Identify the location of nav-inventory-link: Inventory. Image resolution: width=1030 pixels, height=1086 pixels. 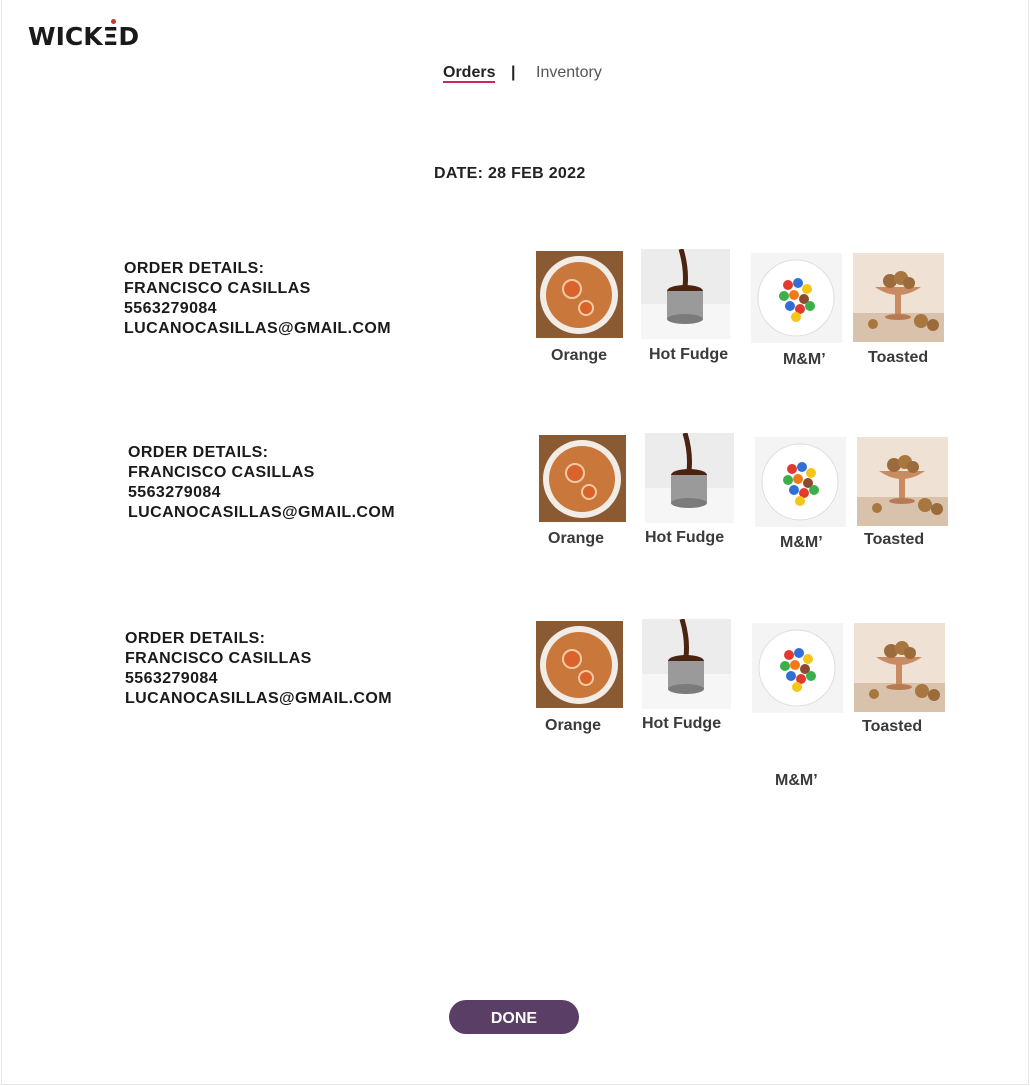
(569, 73).